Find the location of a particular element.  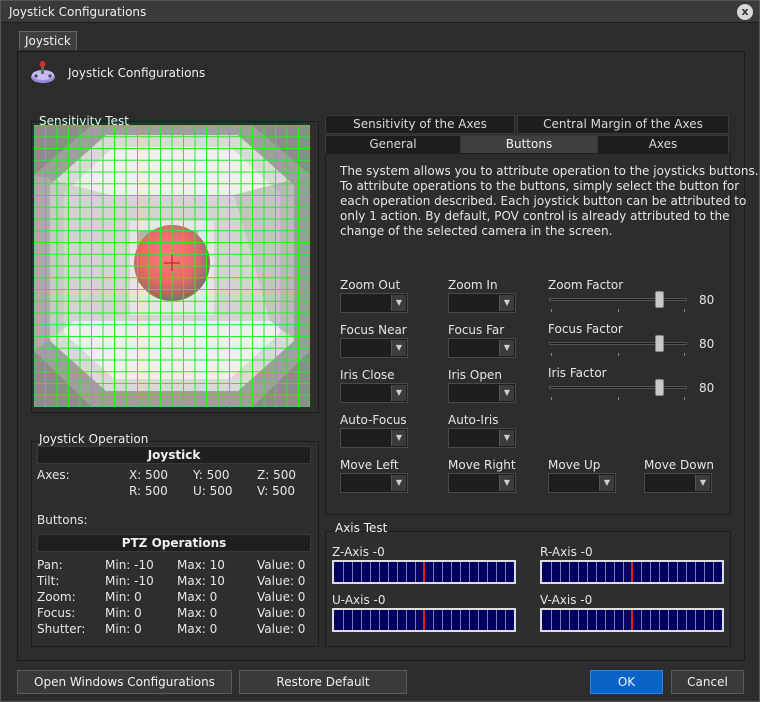

move-right-select: ▼ is located at coordinates (482, 483).